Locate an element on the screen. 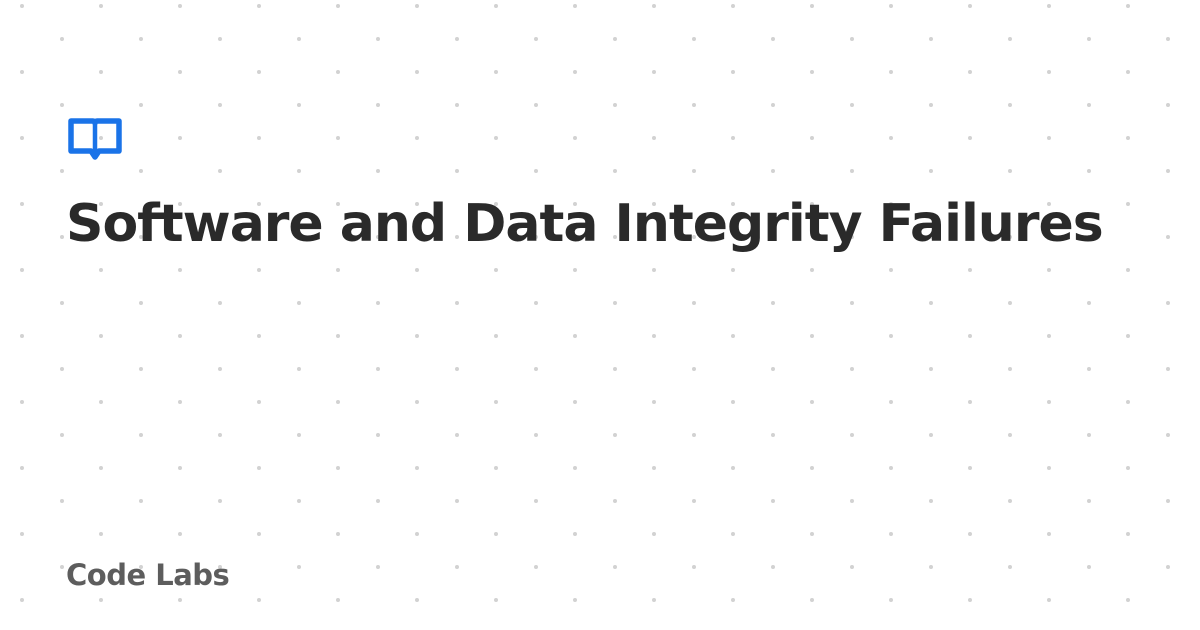  page-title: Software and Data Integrity Failures is located at coordinates (585, 224).